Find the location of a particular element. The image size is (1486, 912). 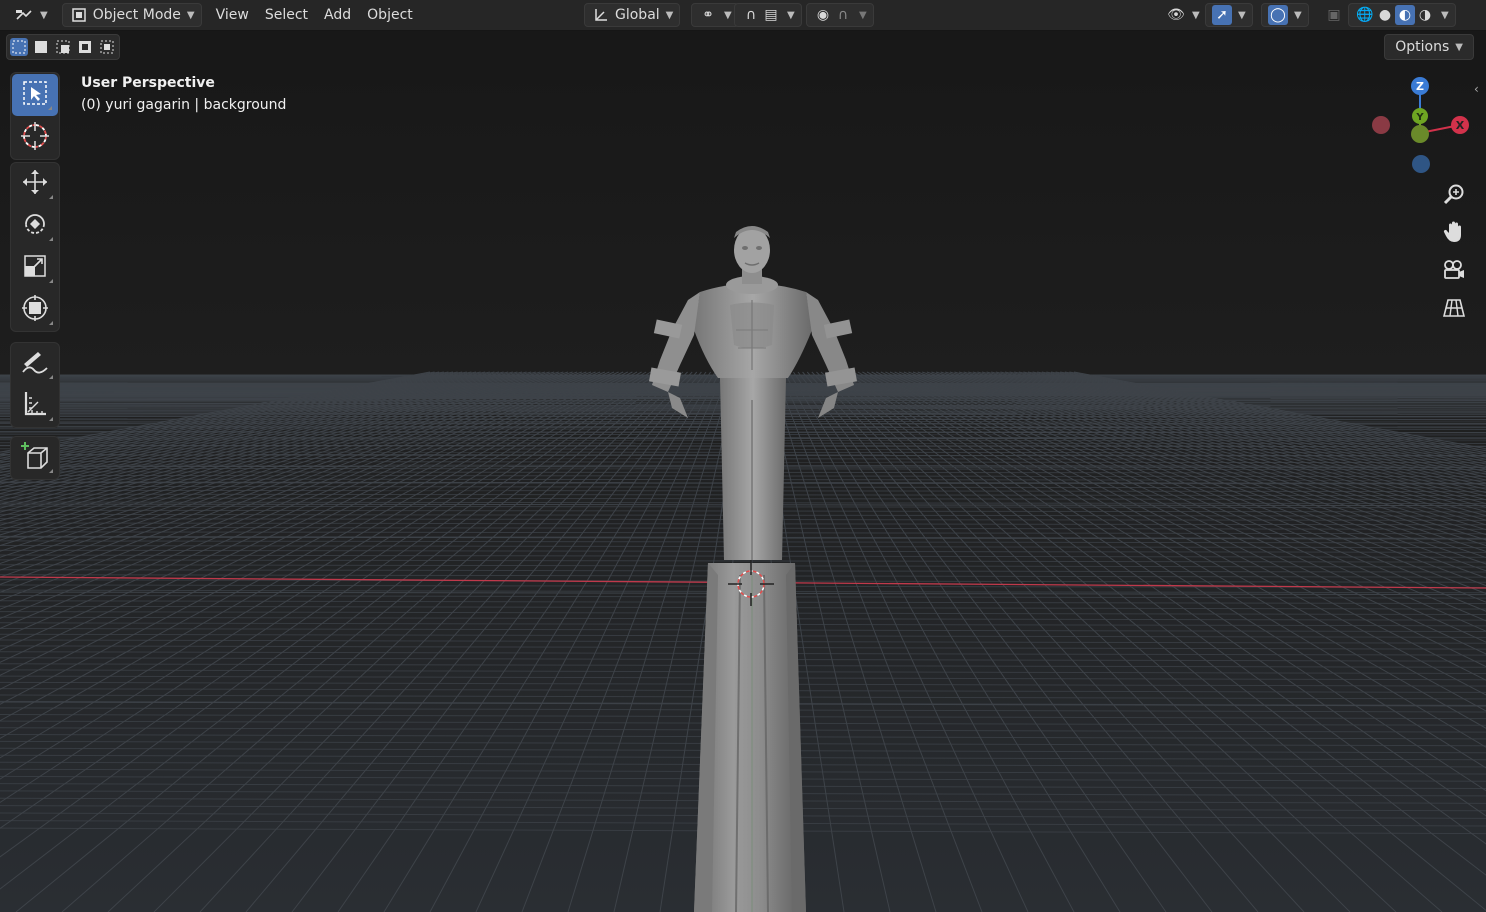

gizmo-neg-y is located at coordinates (1420, 134).